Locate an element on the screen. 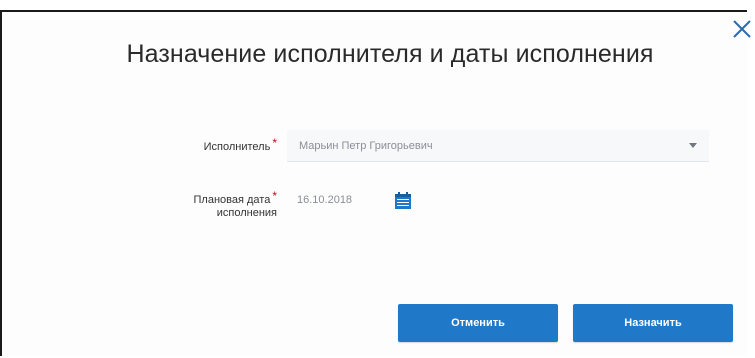 The height and width of the screenshot is (358, 755). planned-date-label-line1: Плановая дата is located at coordinates (232, 200).